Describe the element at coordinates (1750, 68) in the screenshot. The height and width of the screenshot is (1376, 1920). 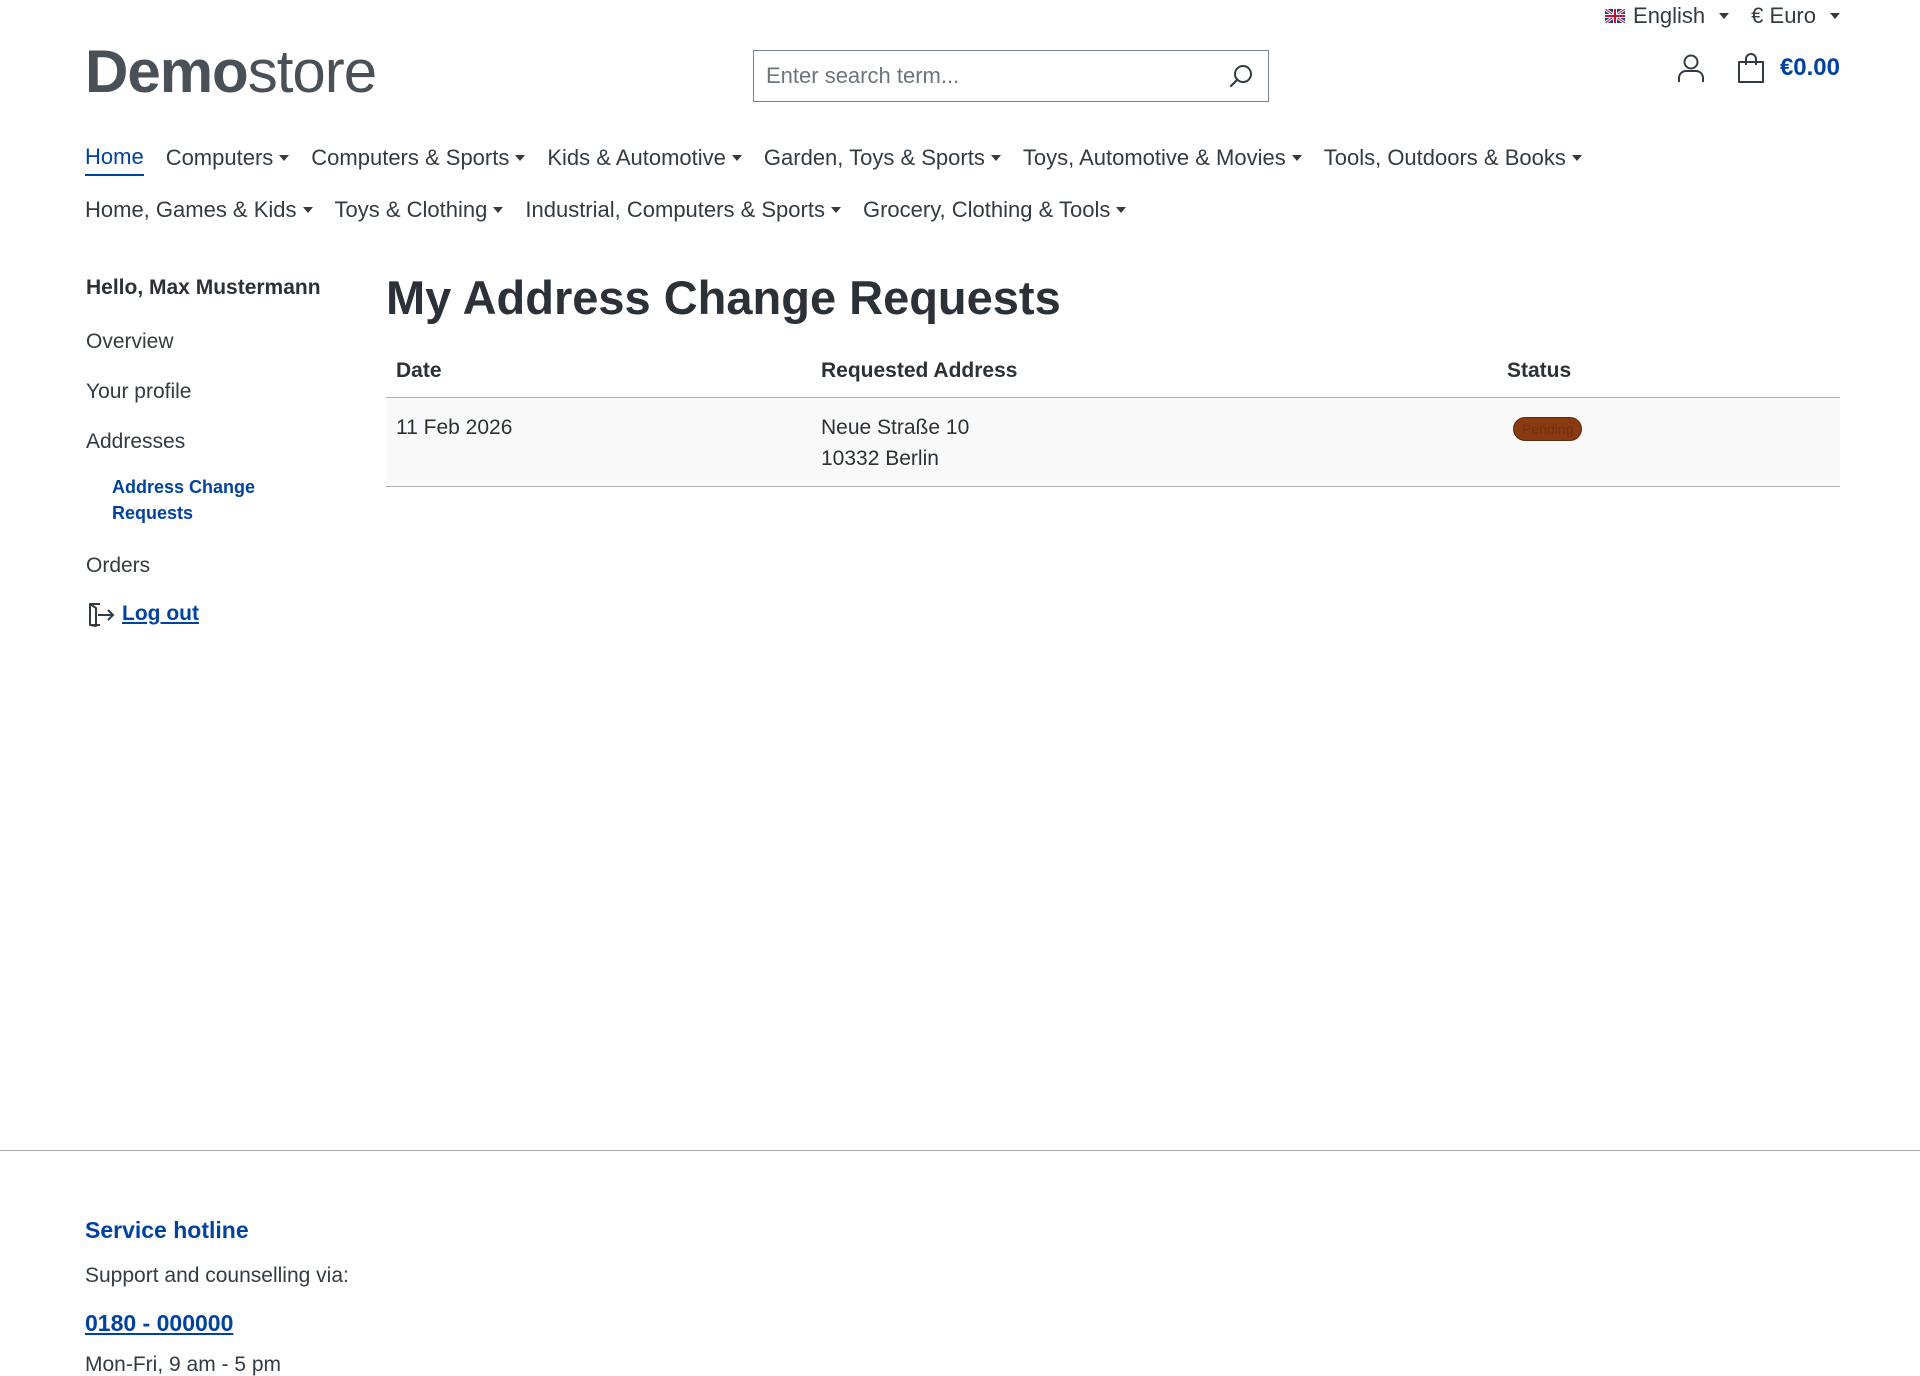
I see `shopping-bag-icon` at that location.